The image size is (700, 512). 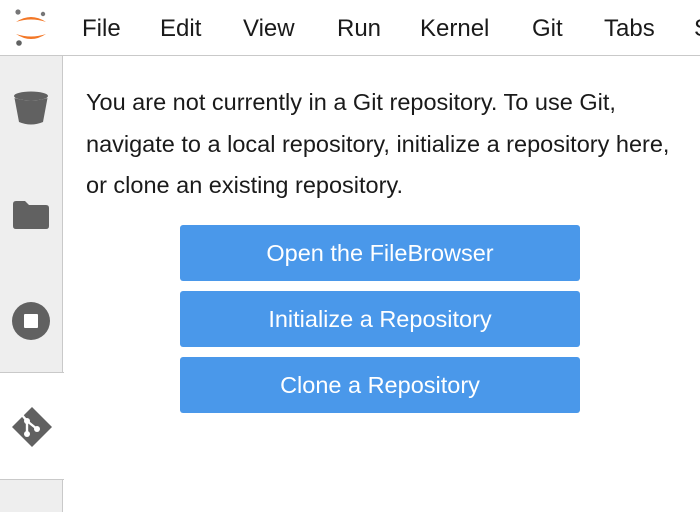 What do you see at coordinates (697, 29) in the screenshot?
I see `menu-settings-partial: S` at bounding box center [697, 29].